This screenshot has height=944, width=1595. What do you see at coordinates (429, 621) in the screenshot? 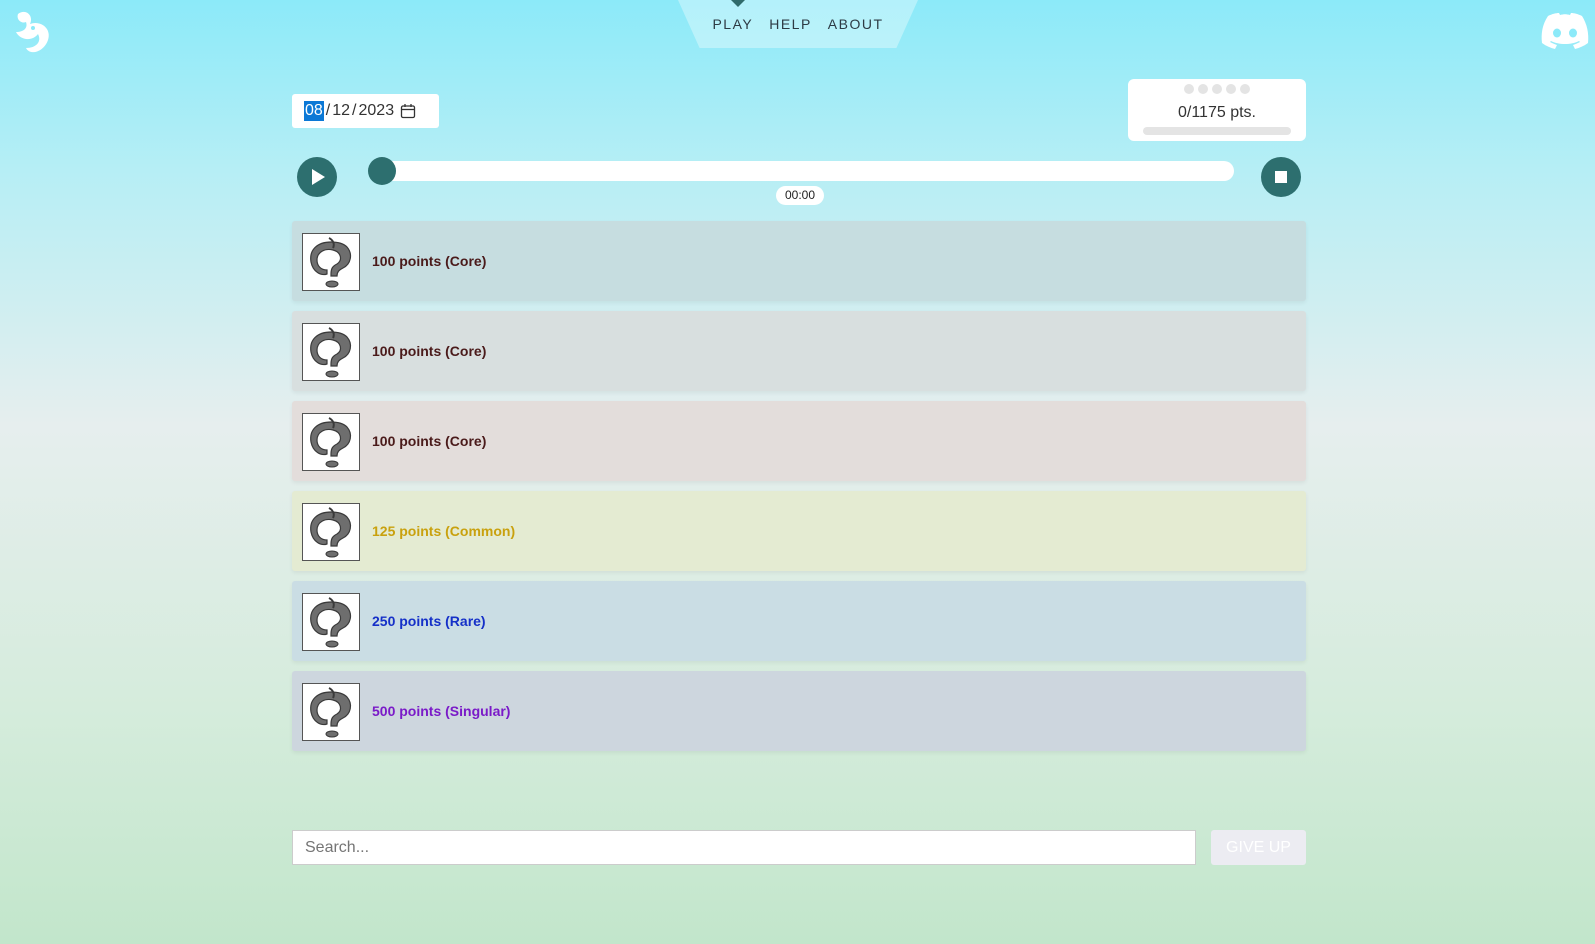
I see `track-points-label: 250 points (Rare)` at bounding box center [429, 621].